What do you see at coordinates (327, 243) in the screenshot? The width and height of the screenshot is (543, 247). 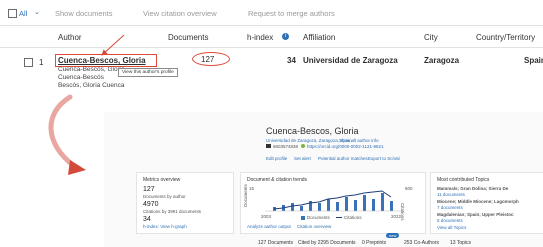 I see `tab-cited-by: Cited by 2295 Documents` at bounding box center [327, 243].